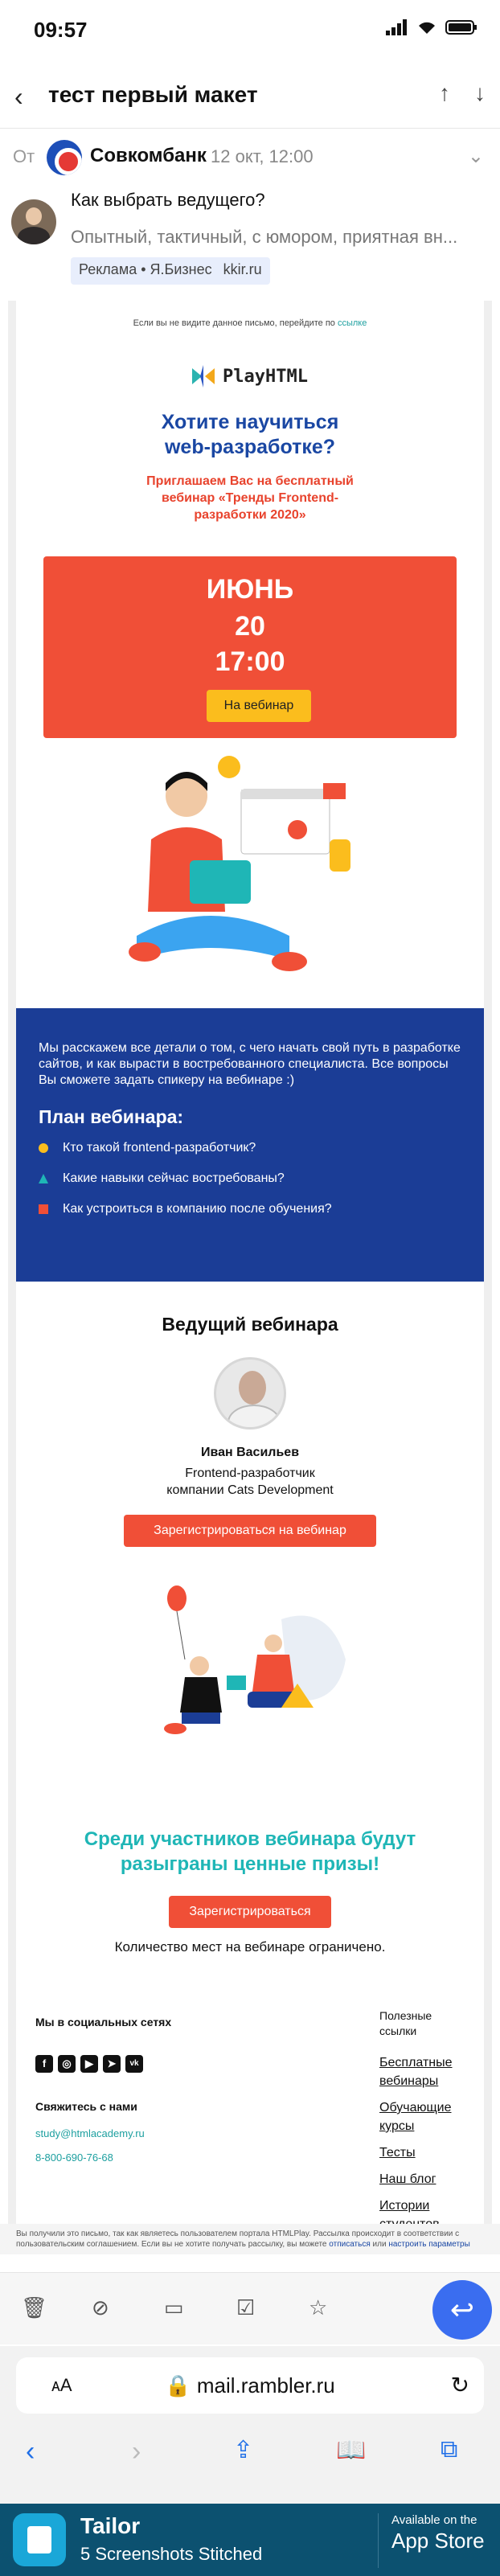  What do you see at coordinates (265, 376) in the screenshot?
I see `brand-name: PlayHTML` at bounding box center [265, 376].